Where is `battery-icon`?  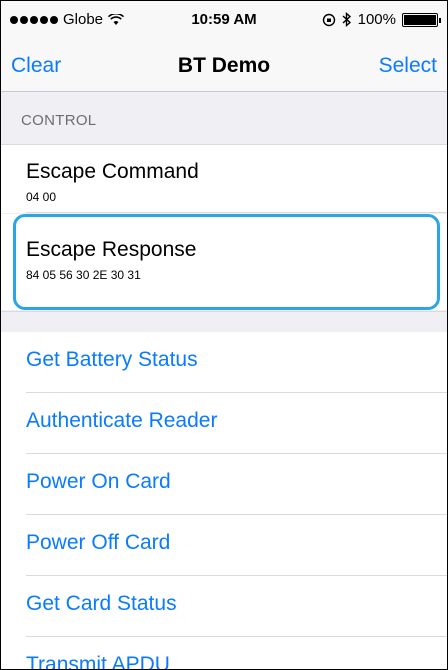 battery-icon is located at coordinates (421, 19).